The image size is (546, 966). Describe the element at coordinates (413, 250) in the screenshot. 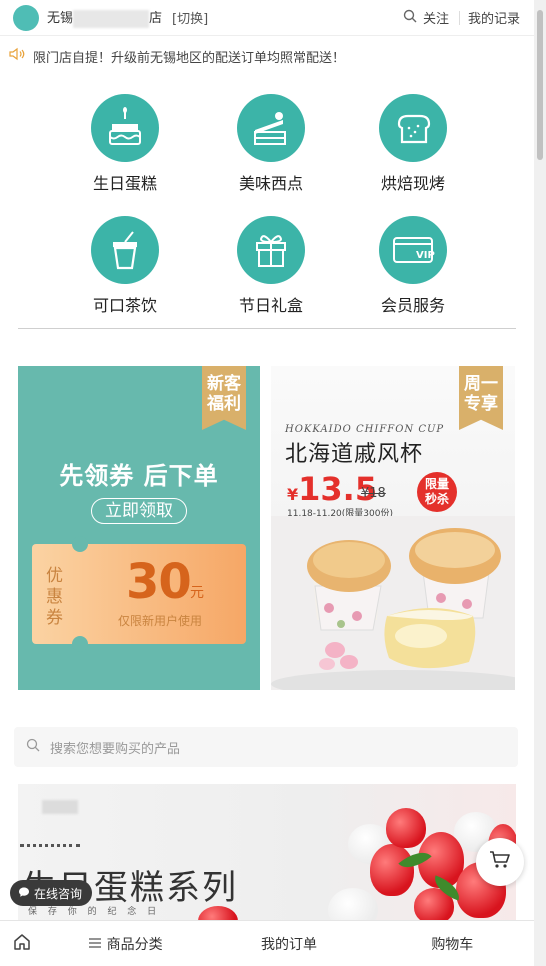

I see `vip-card-icon: VIP` at that location.